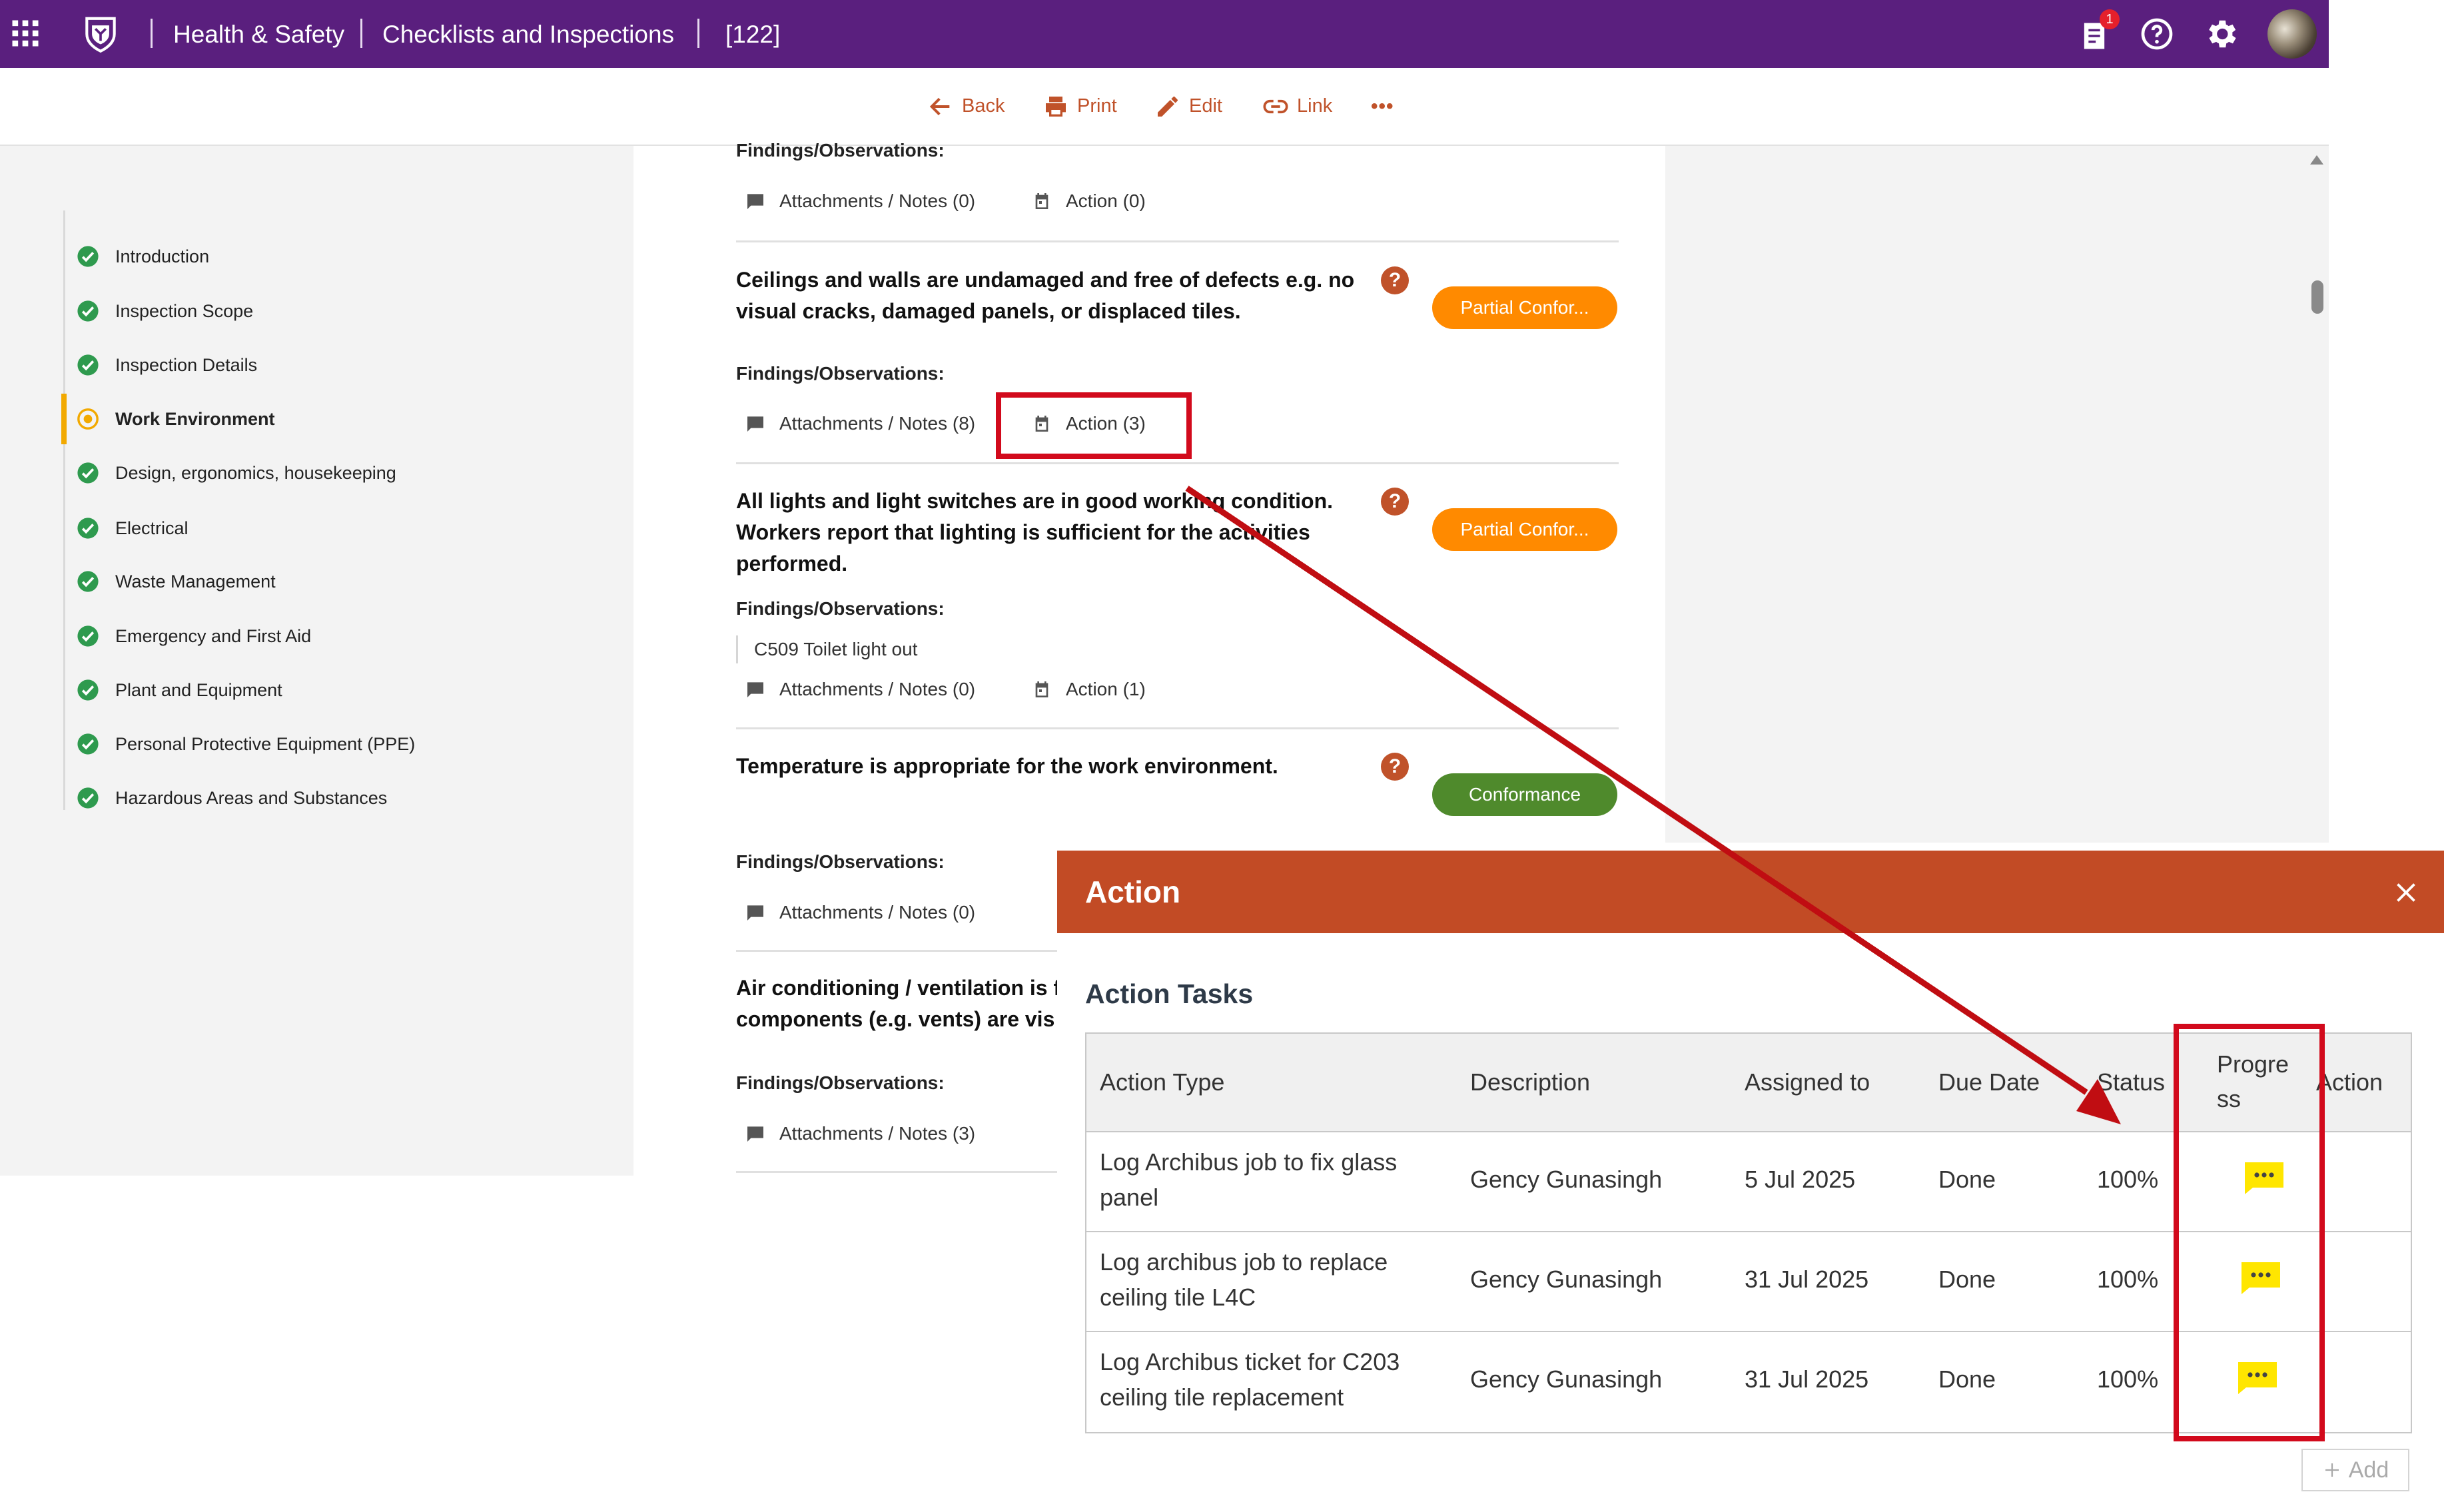 Image resolution: width=2444 pixels, height=1512 pixels. I want to click on sidebar-item: Hazardous Areas and Substances, so click(232, 798).